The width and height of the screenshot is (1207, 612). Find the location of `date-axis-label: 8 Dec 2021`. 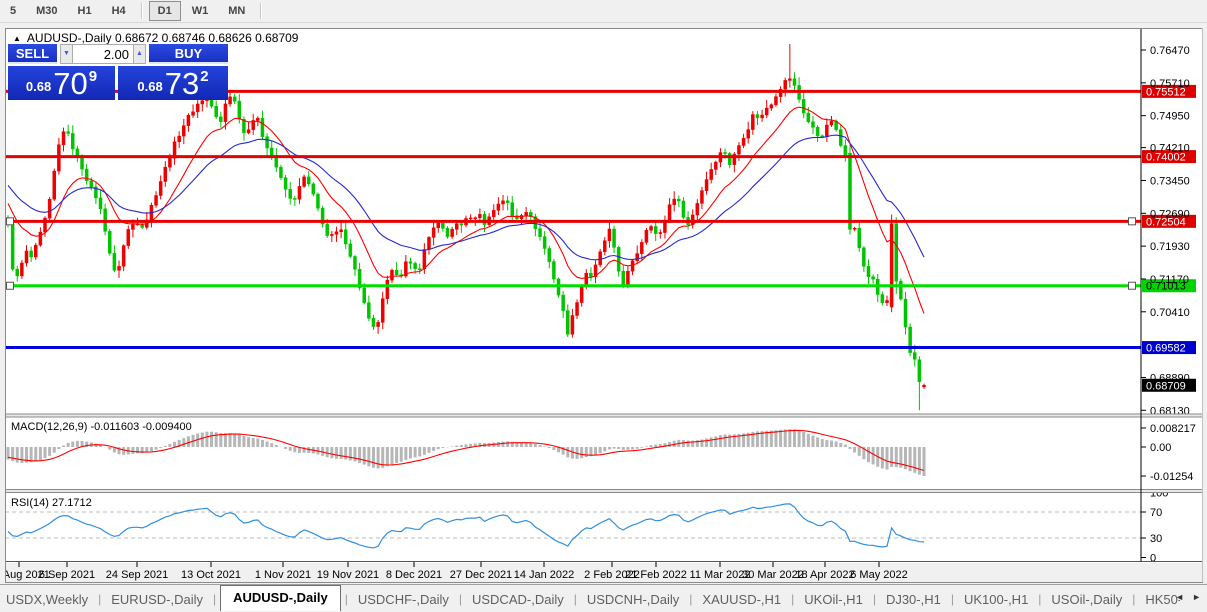

date-axis-label: 8 Dec 2021 is located at coordinates (414, 575).